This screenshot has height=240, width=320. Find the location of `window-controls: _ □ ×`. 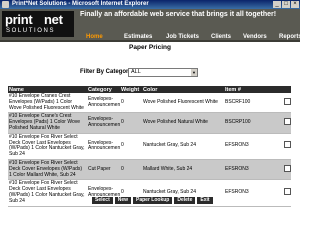

window-controls: _ □ × is located at coordinates (286, 4).